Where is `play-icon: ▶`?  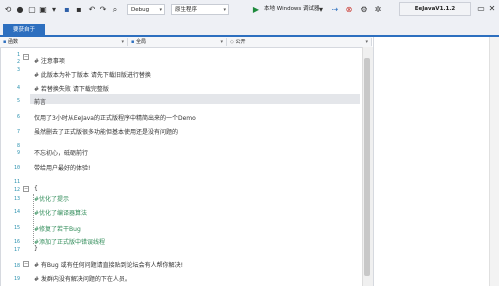
play-icon: ▶ is located at coordinates (256, 10).